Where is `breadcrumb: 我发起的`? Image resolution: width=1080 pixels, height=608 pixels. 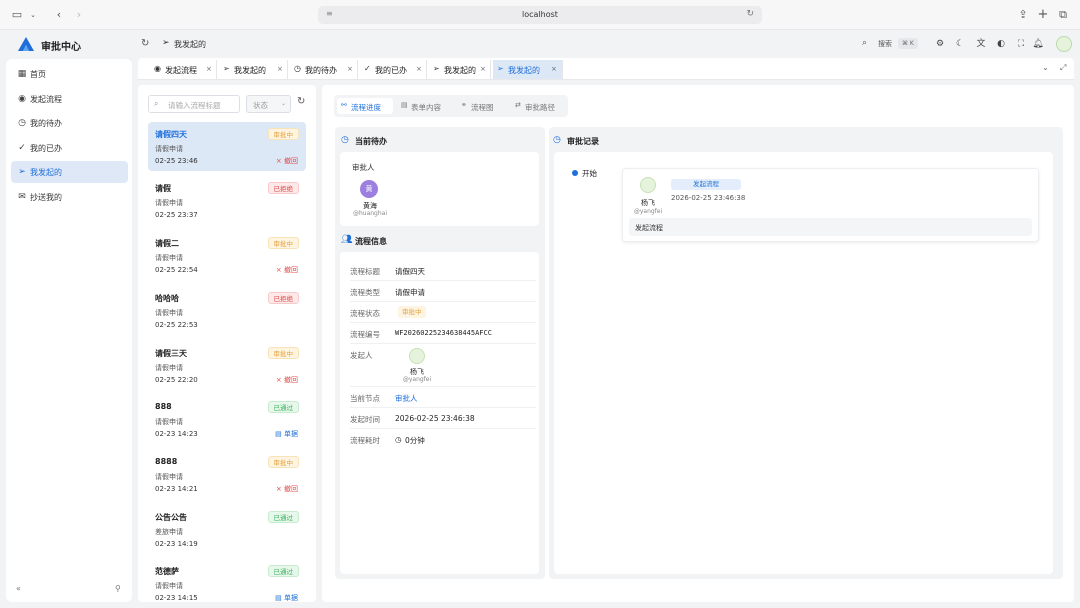
breadcrumb: 我发起的 is located at coordinates (190, 44).